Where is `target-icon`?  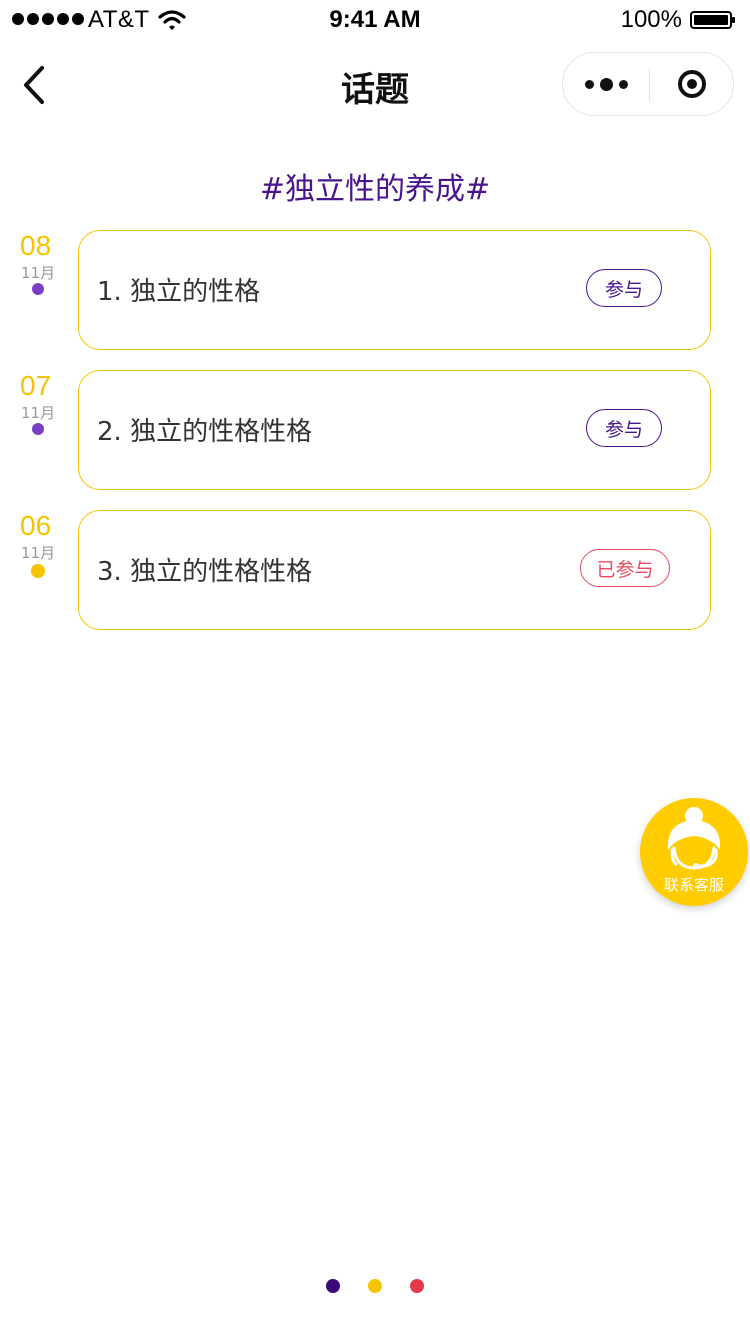 target-icon is located at coordinates (692, 84).